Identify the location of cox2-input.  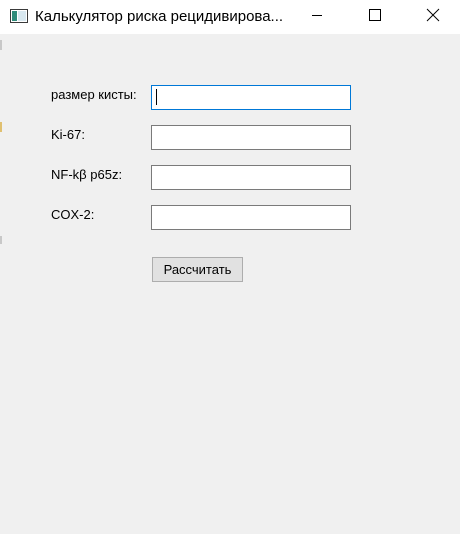
(251, 217).